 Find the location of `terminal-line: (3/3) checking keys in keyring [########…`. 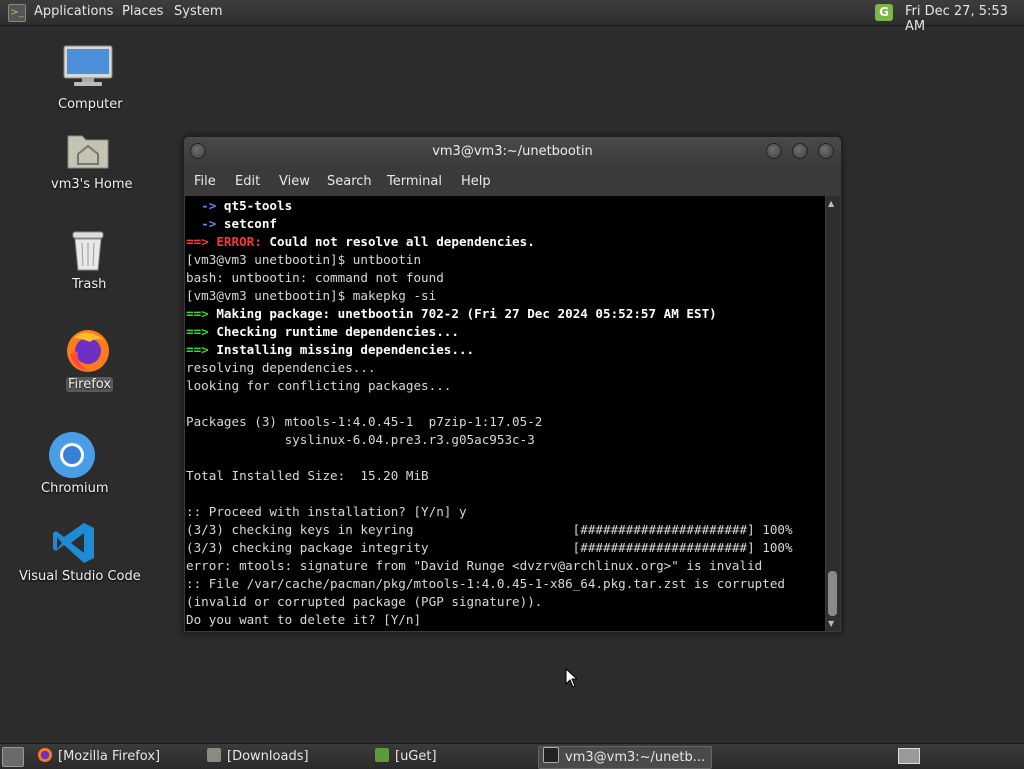

terminal-line: (3/3) checking keys in keyring [########… is located at coordinates (489, 529).